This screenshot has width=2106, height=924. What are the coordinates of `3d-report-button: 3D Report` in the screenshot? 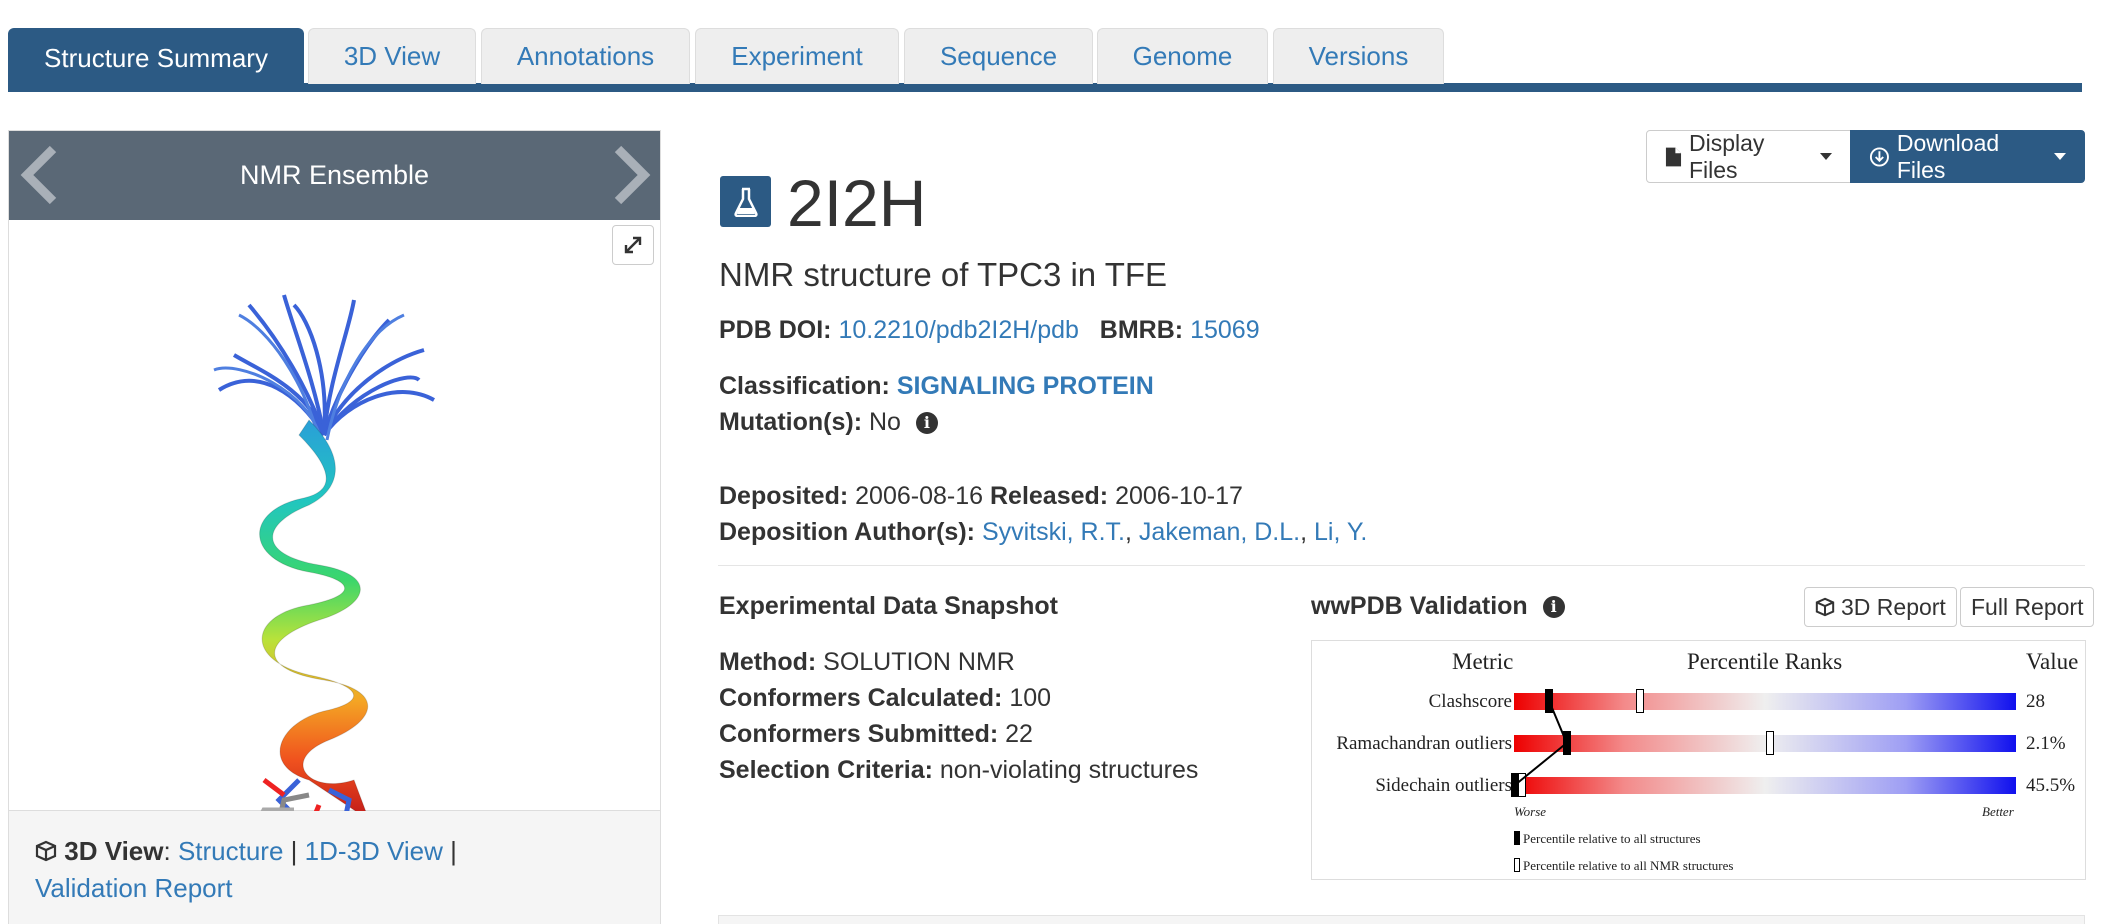 It's located at (1880, 607).